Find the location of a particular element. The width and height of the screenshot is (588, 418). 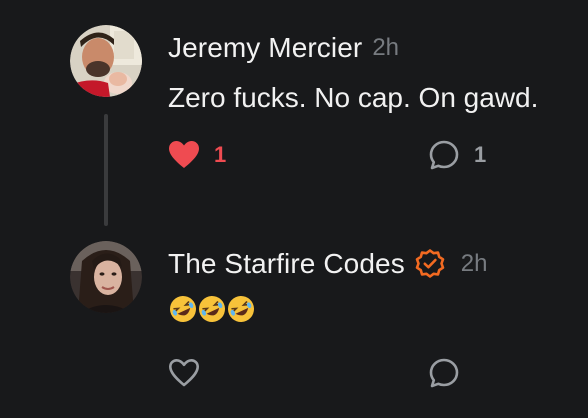

like-button: 1 is located at coordinates (197, 155).